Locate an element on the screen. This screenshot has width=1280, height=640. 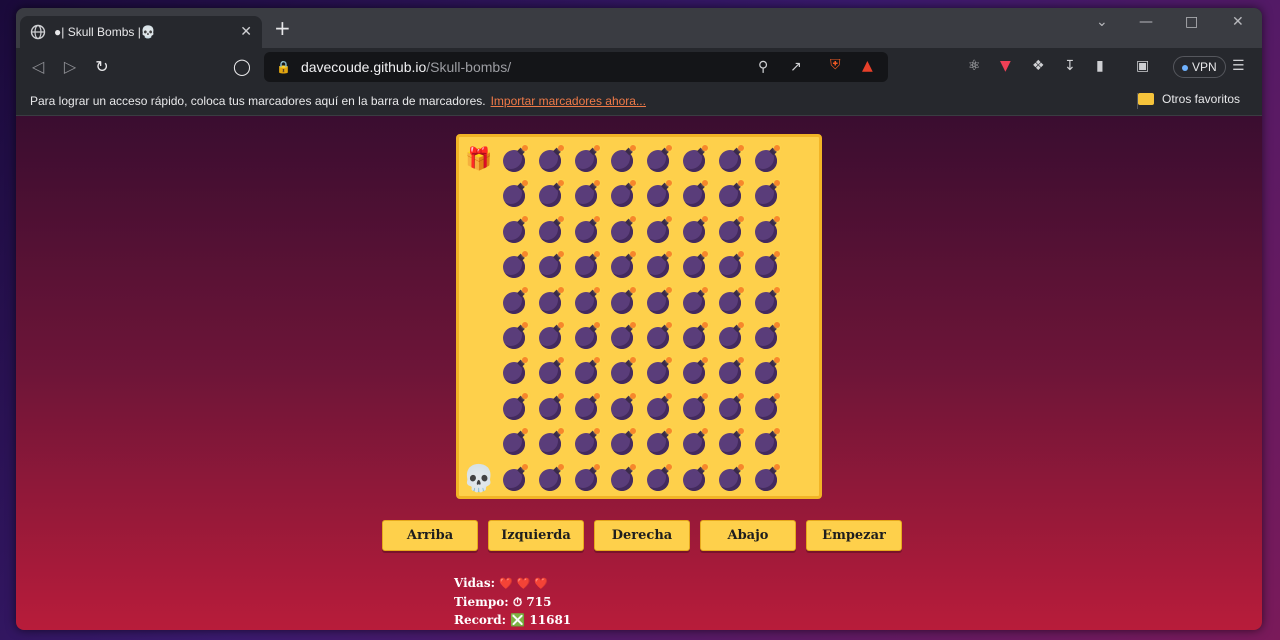
gift-cell: 🎁 is located at coordinates (479, 160).